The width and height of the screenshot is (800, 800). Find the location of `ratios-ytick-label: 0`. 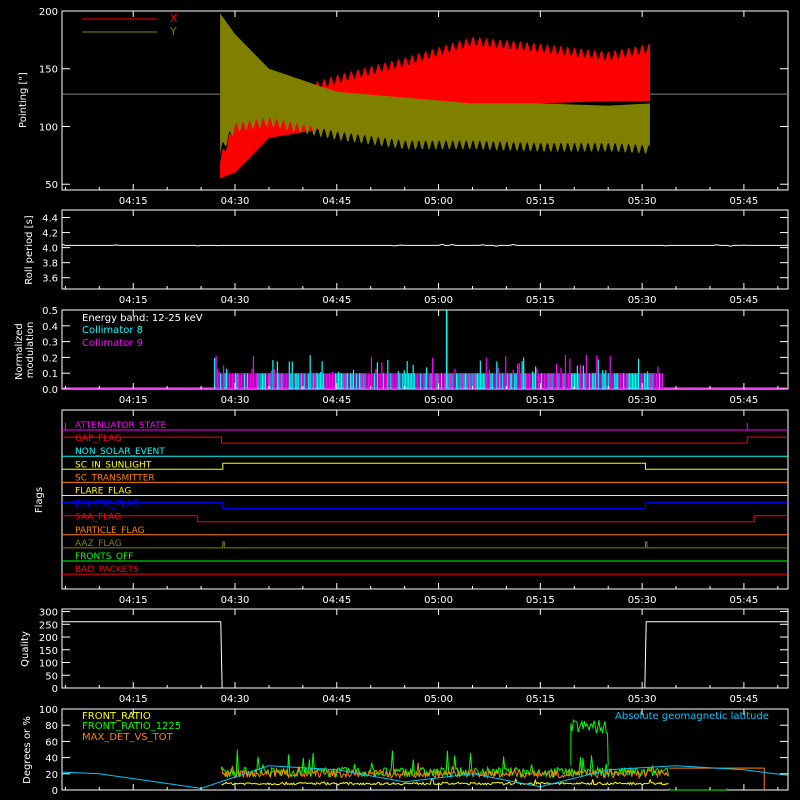

ratios-ytick-label: 0 is located at coordinates (55, 791).